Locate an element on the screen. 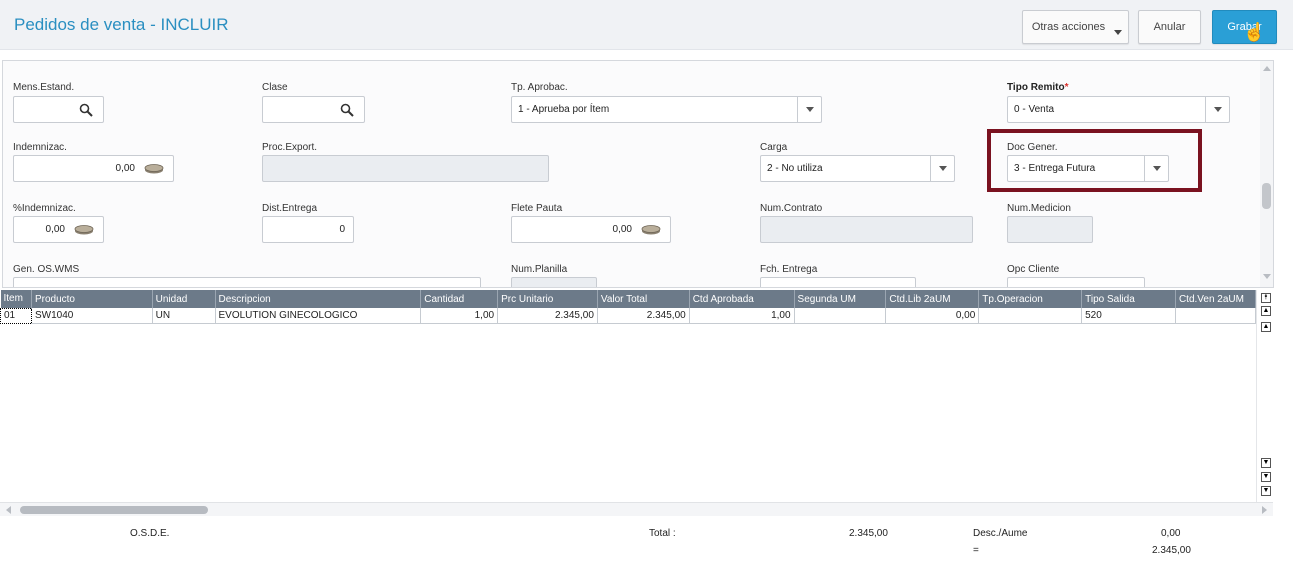  scroll-bottom-icon: ▼ is located at coordinates (1266, 491).